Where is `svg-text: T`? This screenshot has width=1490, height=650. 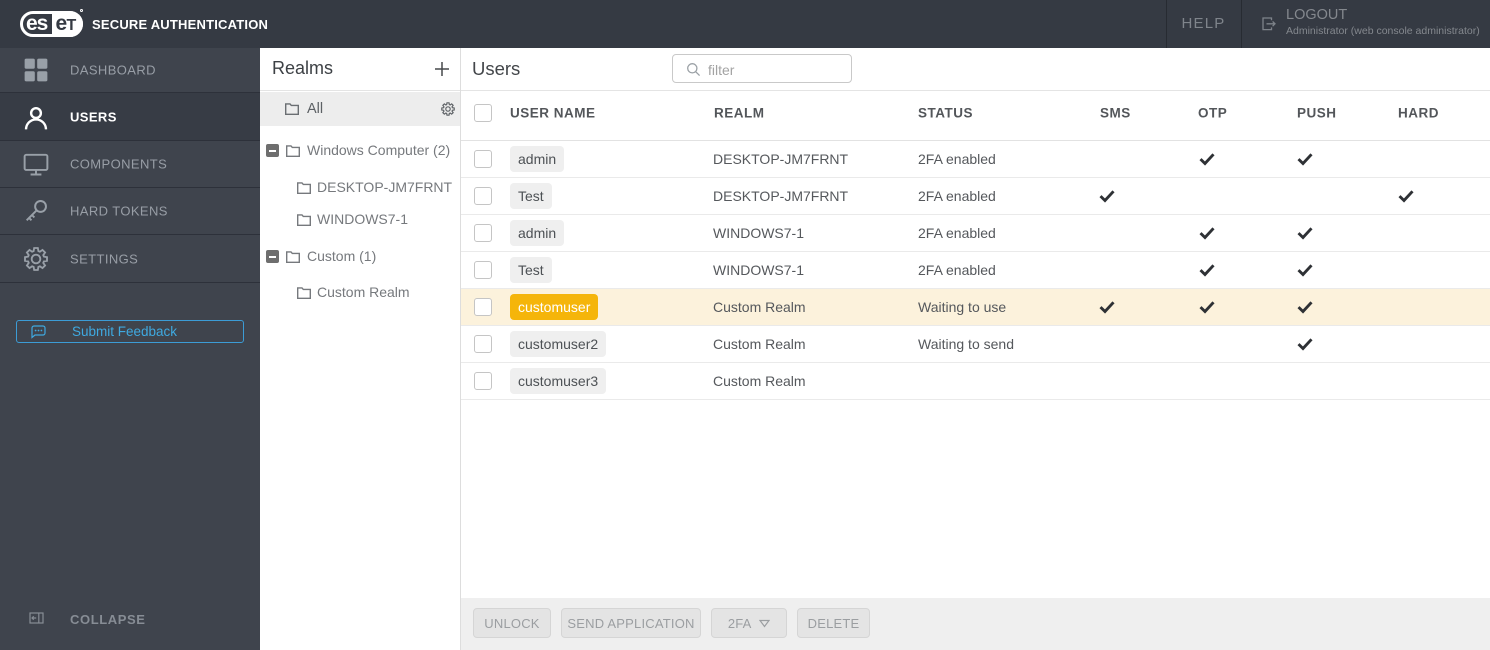 svg-text: T is located at coordinates (72, 25).